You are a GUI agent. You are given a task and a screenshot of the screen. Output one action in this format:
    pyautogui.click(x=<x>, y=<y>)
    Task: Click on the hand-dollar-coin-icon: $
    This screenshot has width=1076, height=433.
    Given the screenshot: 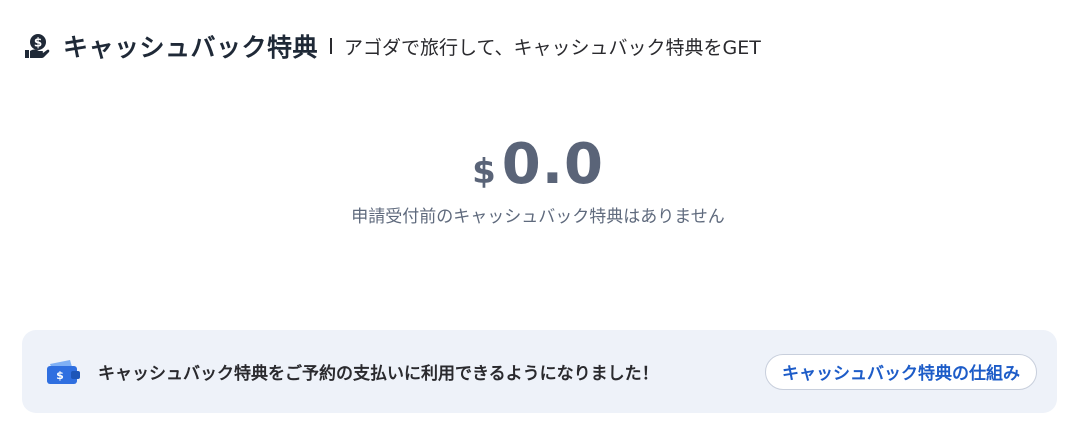 What is the action you would take?
    pyautogui.click(x=37, y=46)
    